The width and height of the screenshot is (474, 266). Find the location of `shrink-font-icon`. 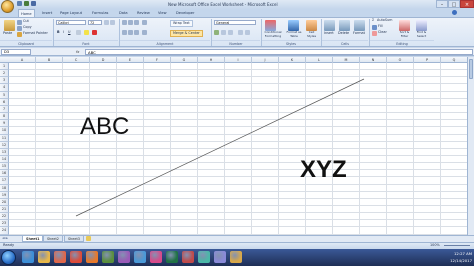

shrink-font-icon is located at coordinates (112, 22).